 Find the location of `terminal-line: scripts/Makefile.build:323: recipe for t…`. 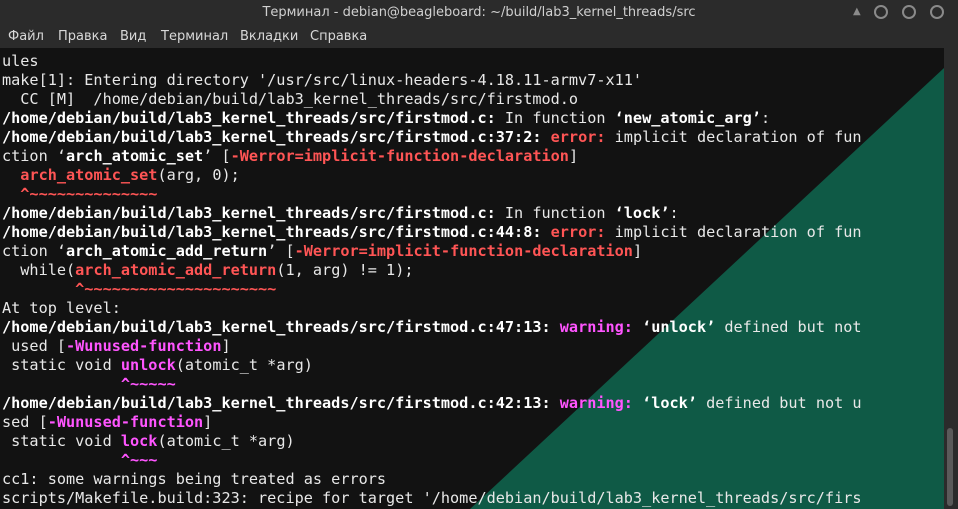

terminal-line: scripts/Makefile.build:323: recipe for t… is located at coordinates (432, 498).